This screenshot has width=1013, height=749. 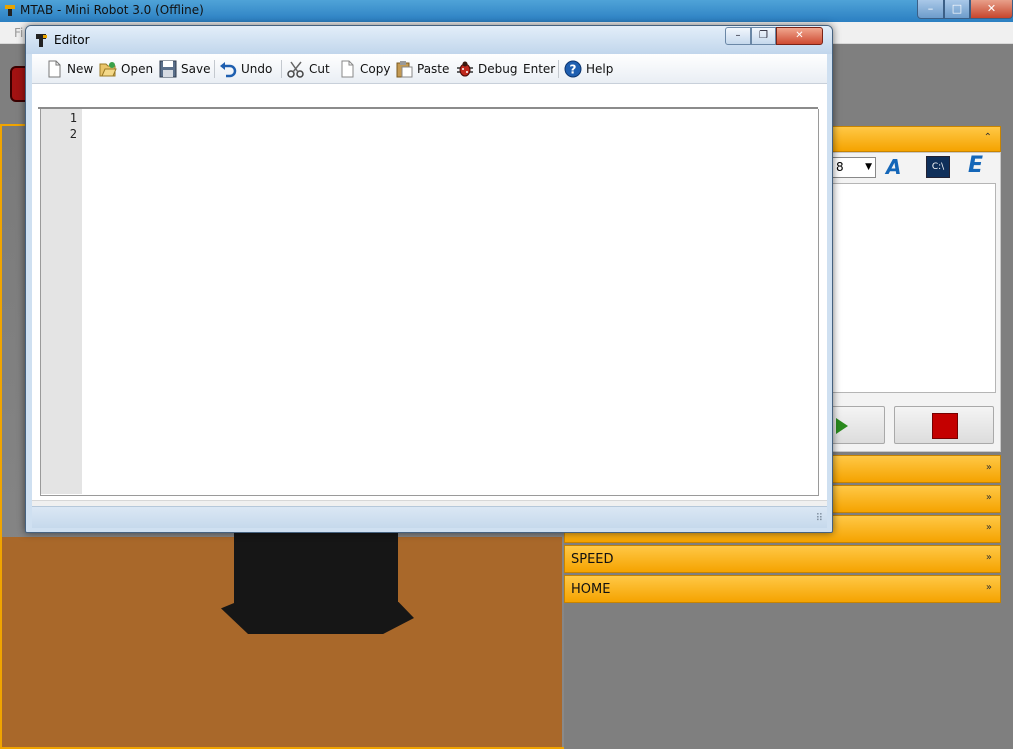 I want to click on help-button: ? Help, so click(x=588, y=69).